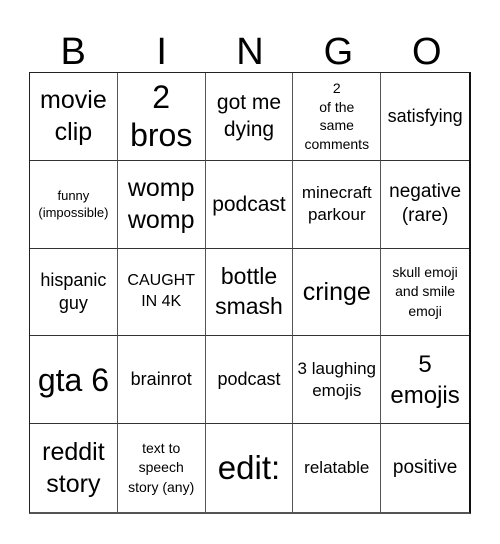 This screenshot has width=500, height=544. What do you see at coordinates (73, 52) in the screenshot?
I see `header-letter-b: B` at bounding box center [73, 52].